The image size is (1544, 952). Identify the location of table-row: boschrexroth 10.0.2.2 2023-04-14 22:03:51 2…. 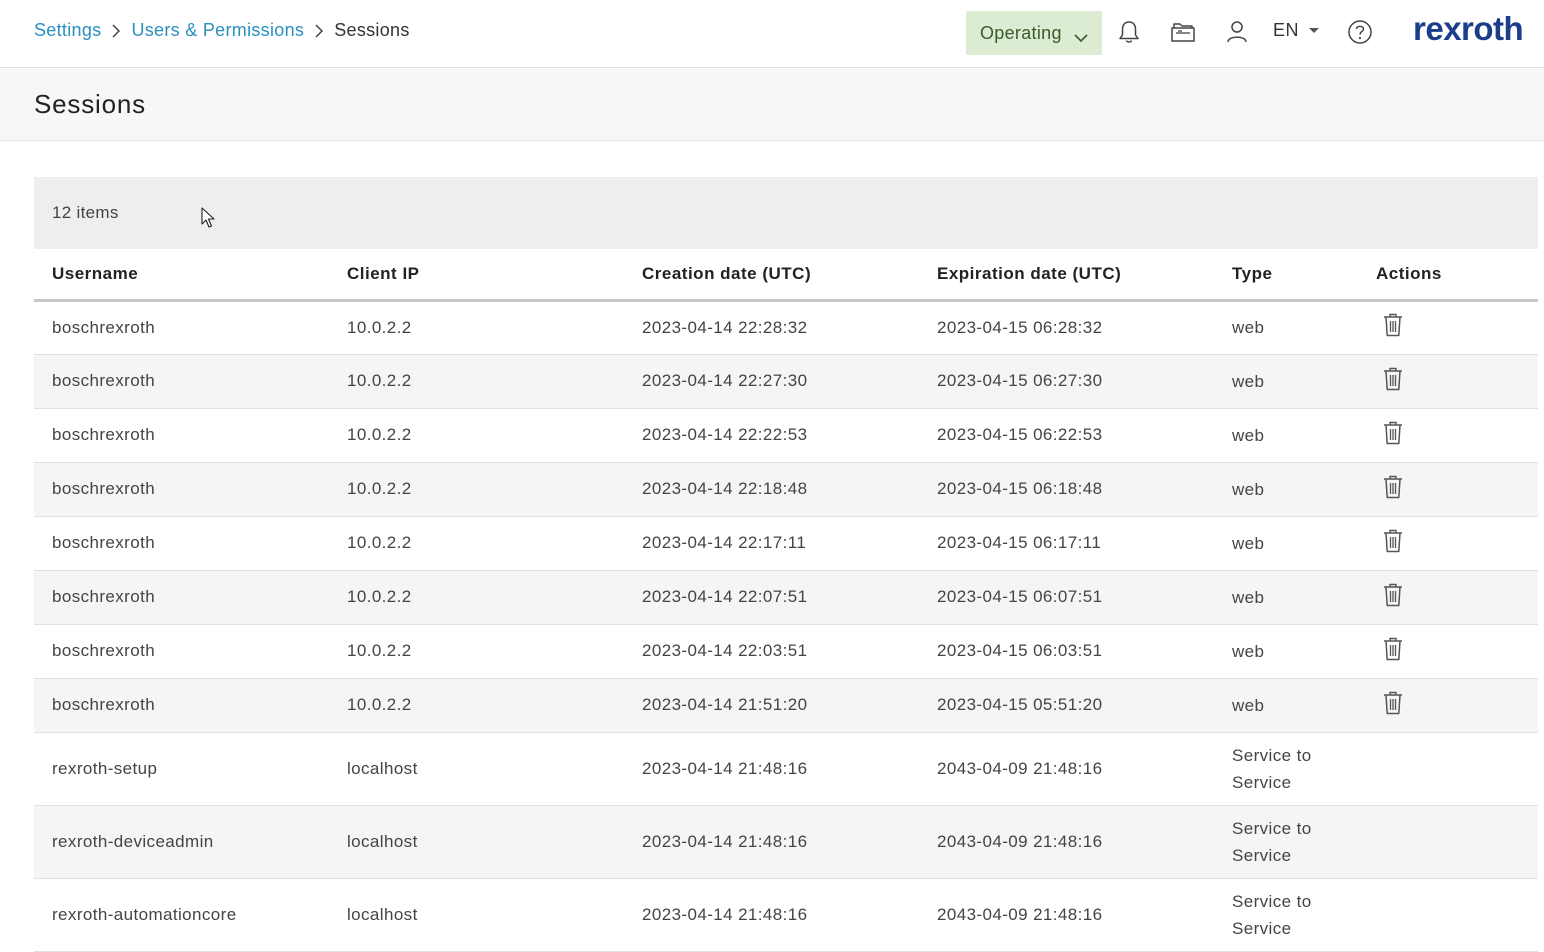
(786, 651).